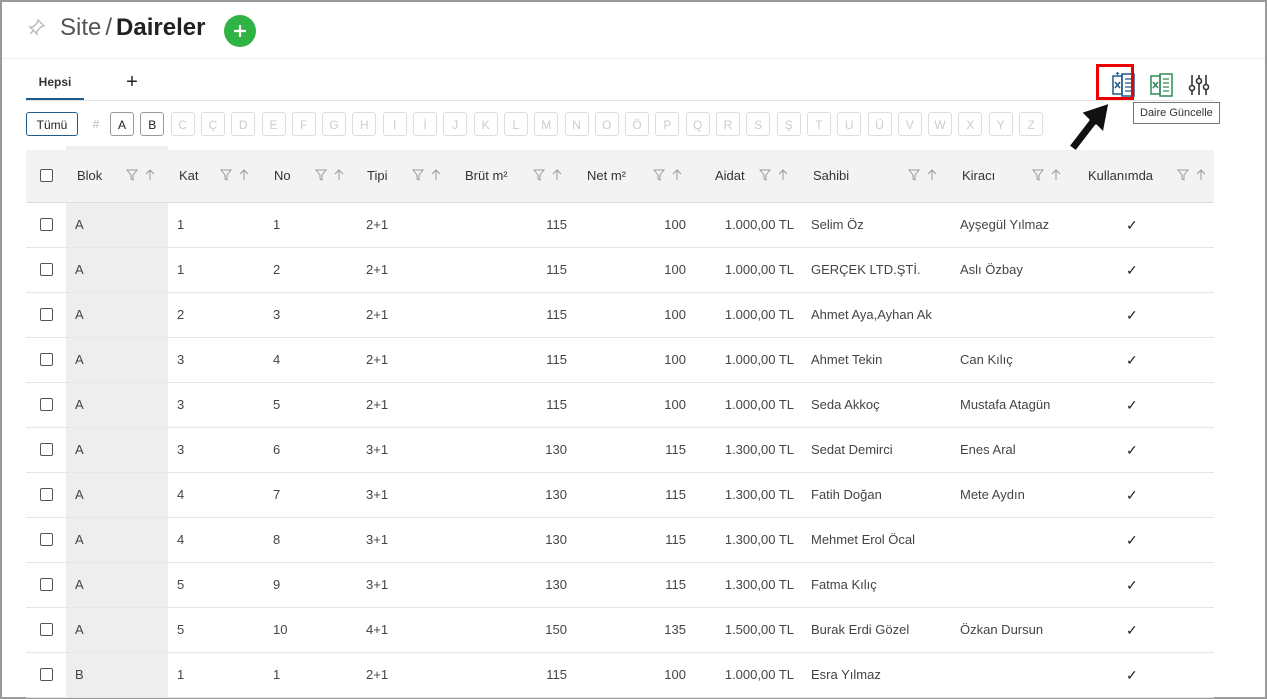  Describe the element at coordinates (620, 675) in the screenshot. I see `table-row: B 1 1 2+1 115 100 1.000,00 TL Esra Yılmaz ✓` at that location.